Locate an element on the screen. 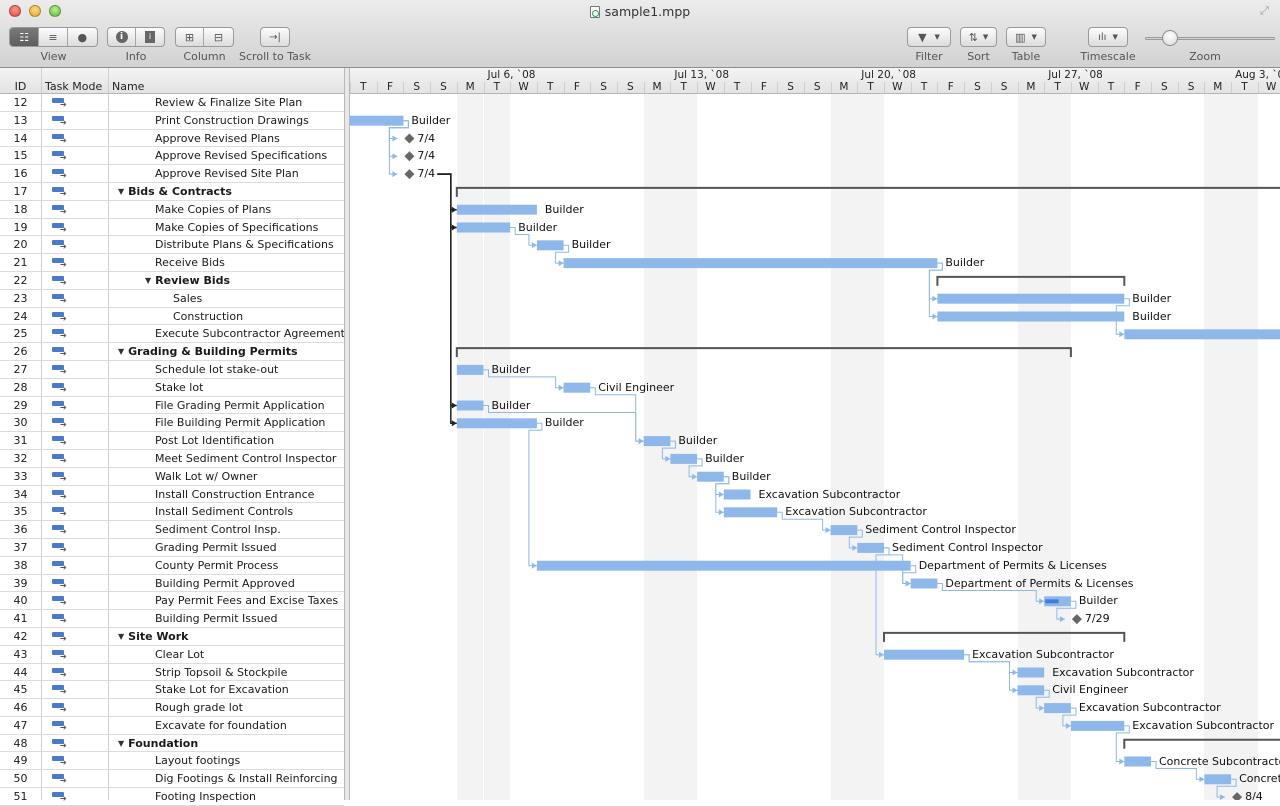  task-name: ▼ Bids & Contracts is located at coordinates (175, 191).